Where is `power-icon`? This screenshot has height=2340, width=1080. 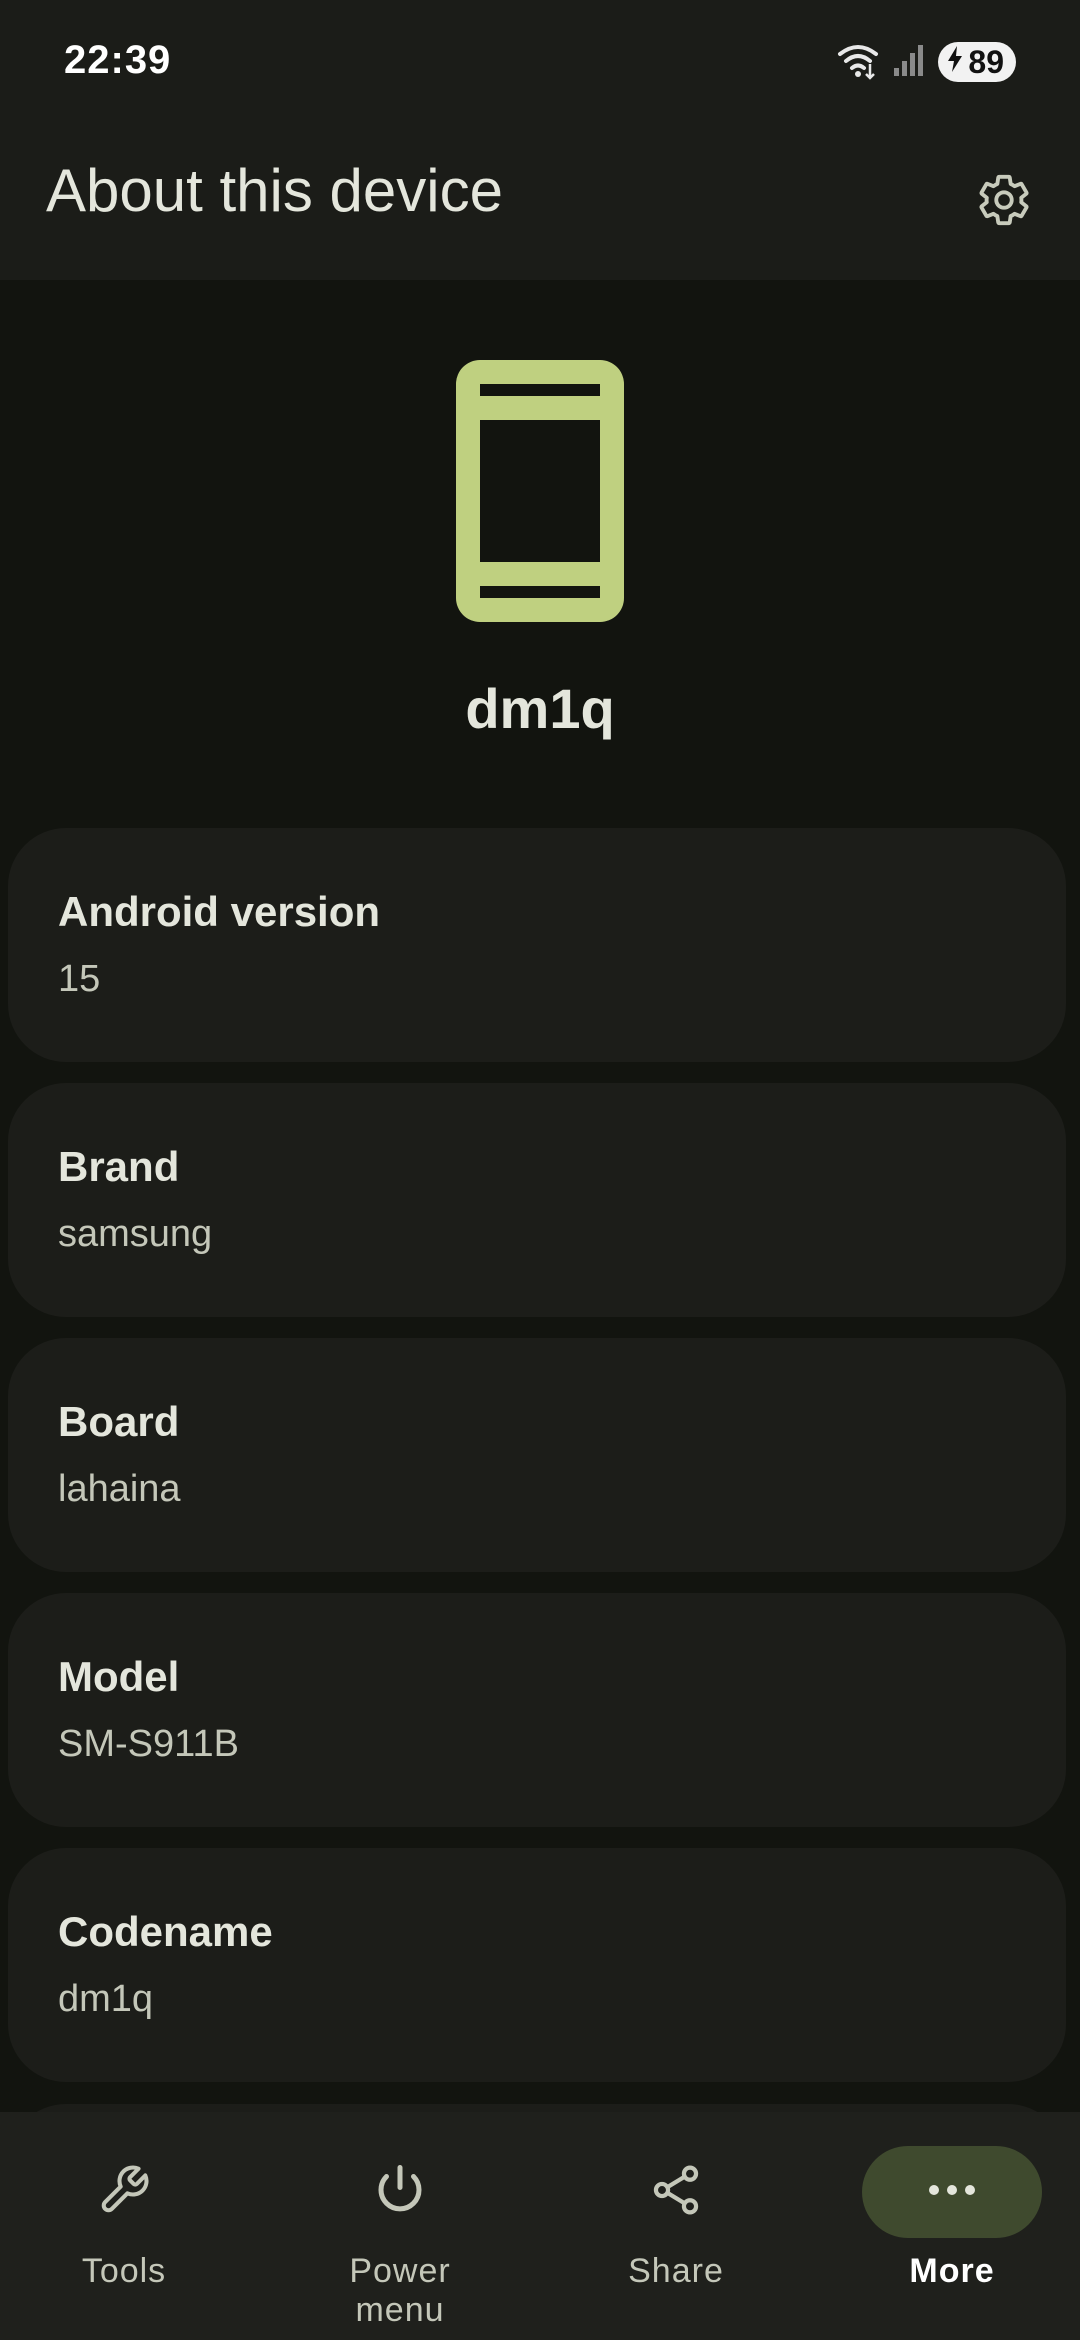
power-icon is located at coordinates (400, 2192).